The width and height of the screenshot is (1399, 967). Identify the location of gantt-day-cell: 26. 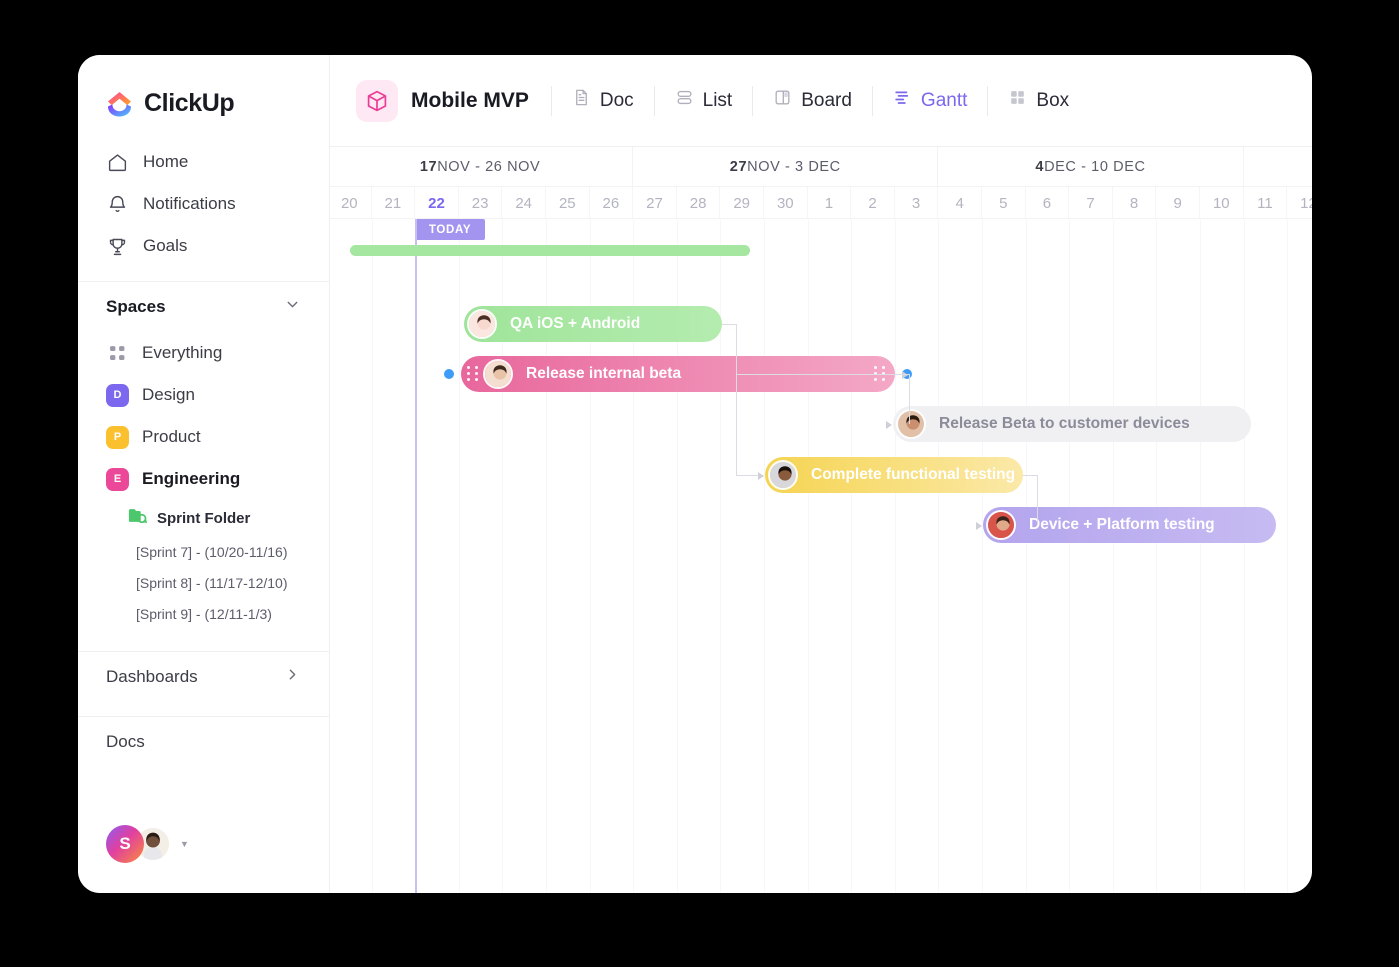
(612, 203).